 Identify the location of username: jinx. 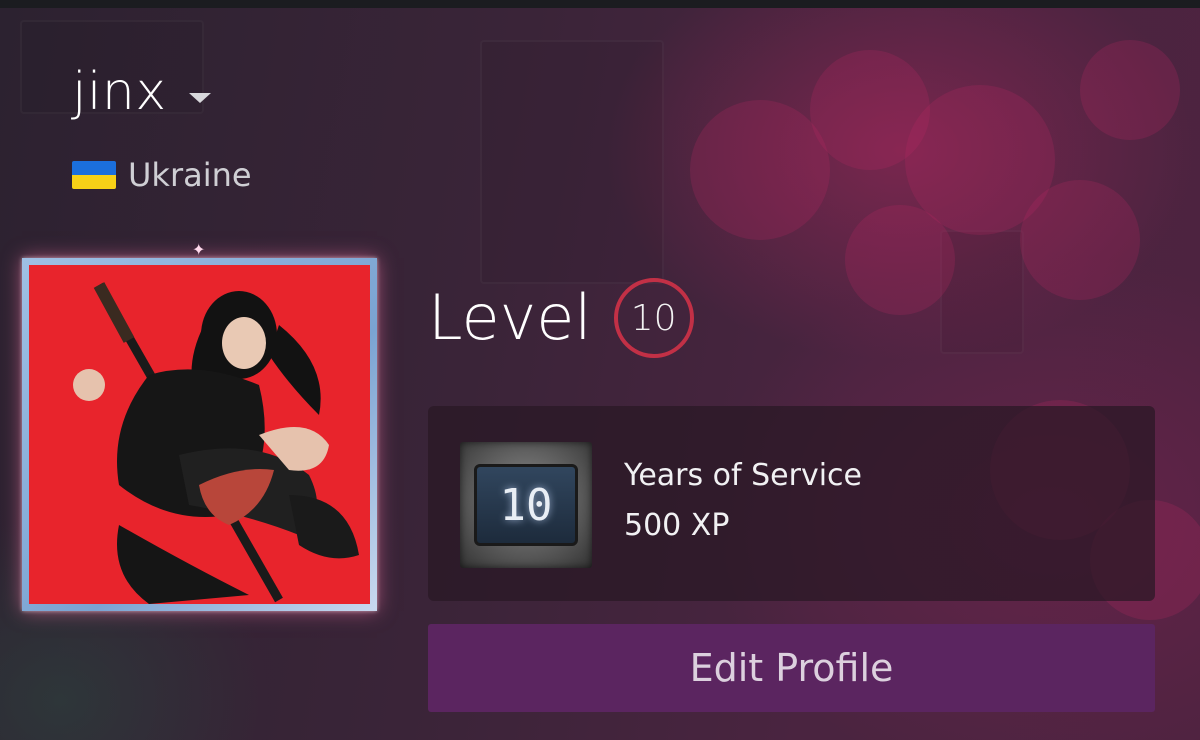
(119, 92).